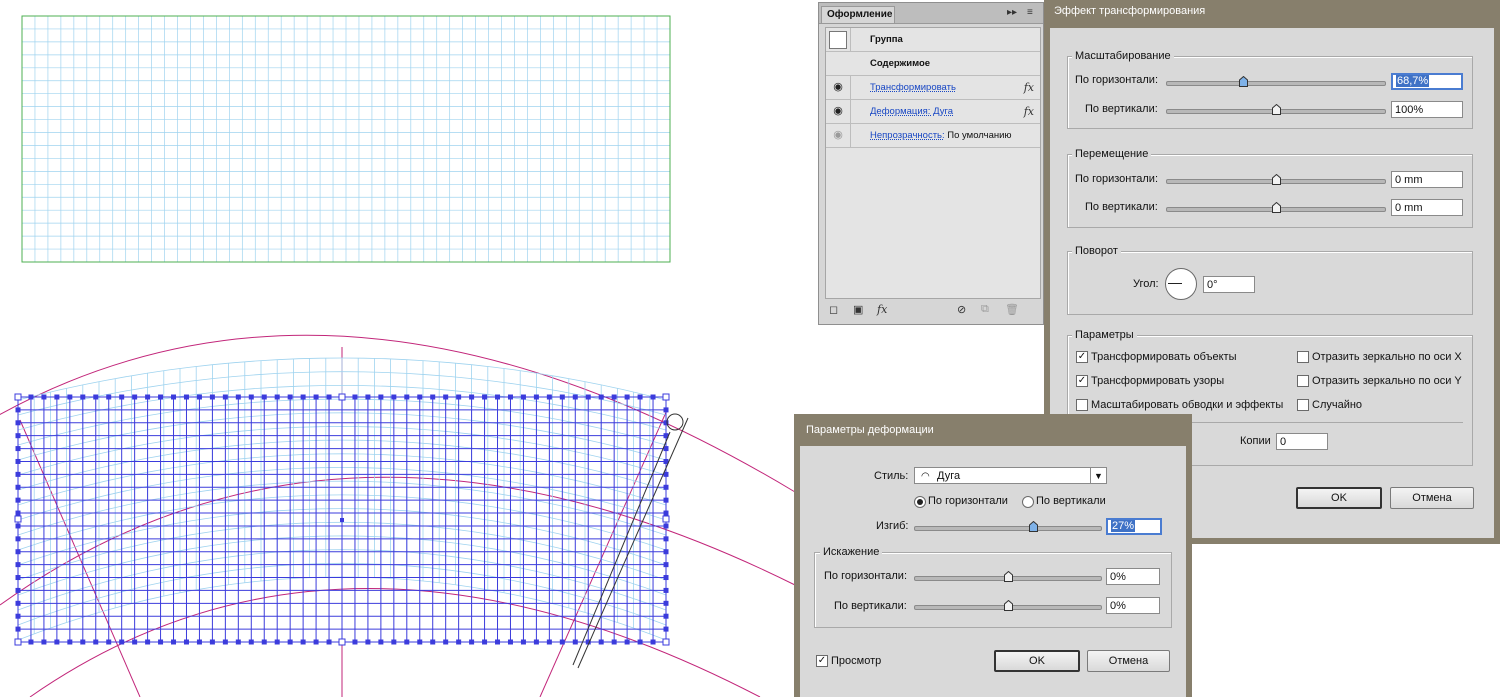 The height and width of the screenshot is (697, 1500). What do you see at coordinates (1303, 381) in the screenshot?
I see `reflect-y-checkbox` at bounding box center [1303, 381].